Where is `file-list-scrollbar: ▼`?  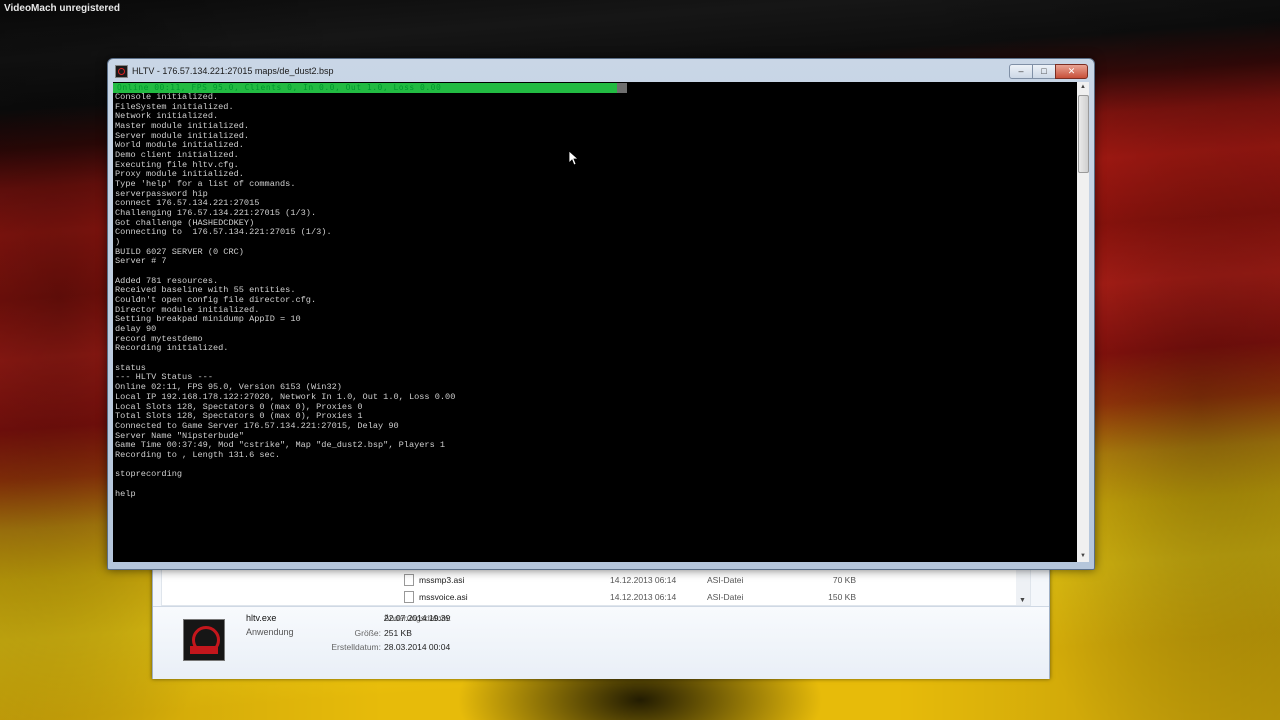 file-list-scrollbar: ▼ is located at coordinates (1023, 587).